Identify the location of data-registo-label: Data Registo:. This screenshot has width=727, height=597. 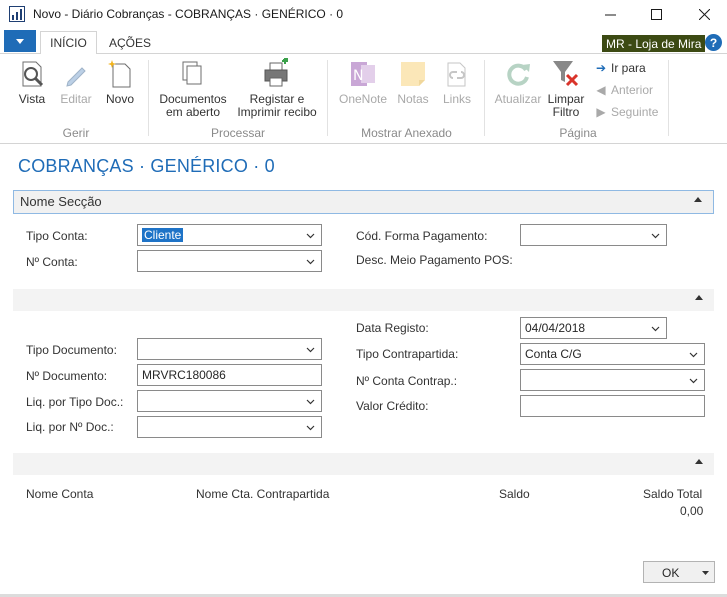
(392, 328).